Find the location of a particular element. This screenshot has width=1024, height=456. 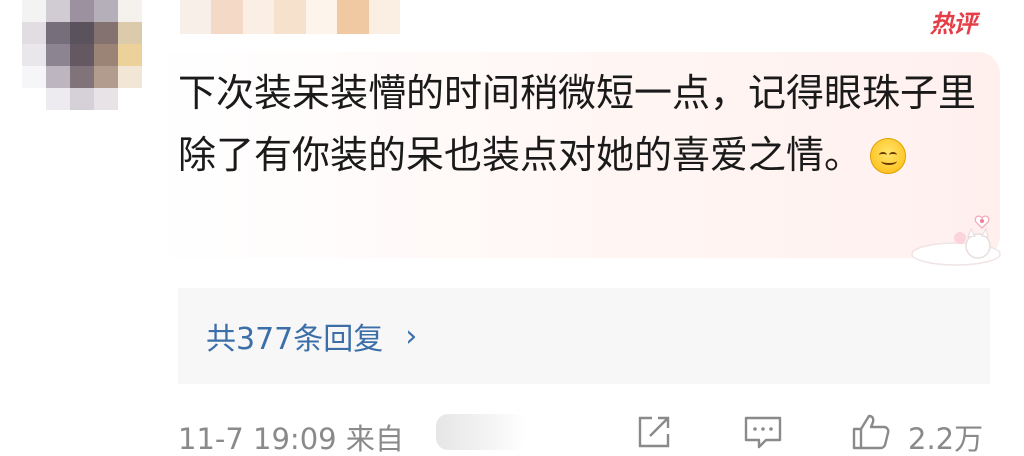

cat-decoration is located at coordinates (956, 240).